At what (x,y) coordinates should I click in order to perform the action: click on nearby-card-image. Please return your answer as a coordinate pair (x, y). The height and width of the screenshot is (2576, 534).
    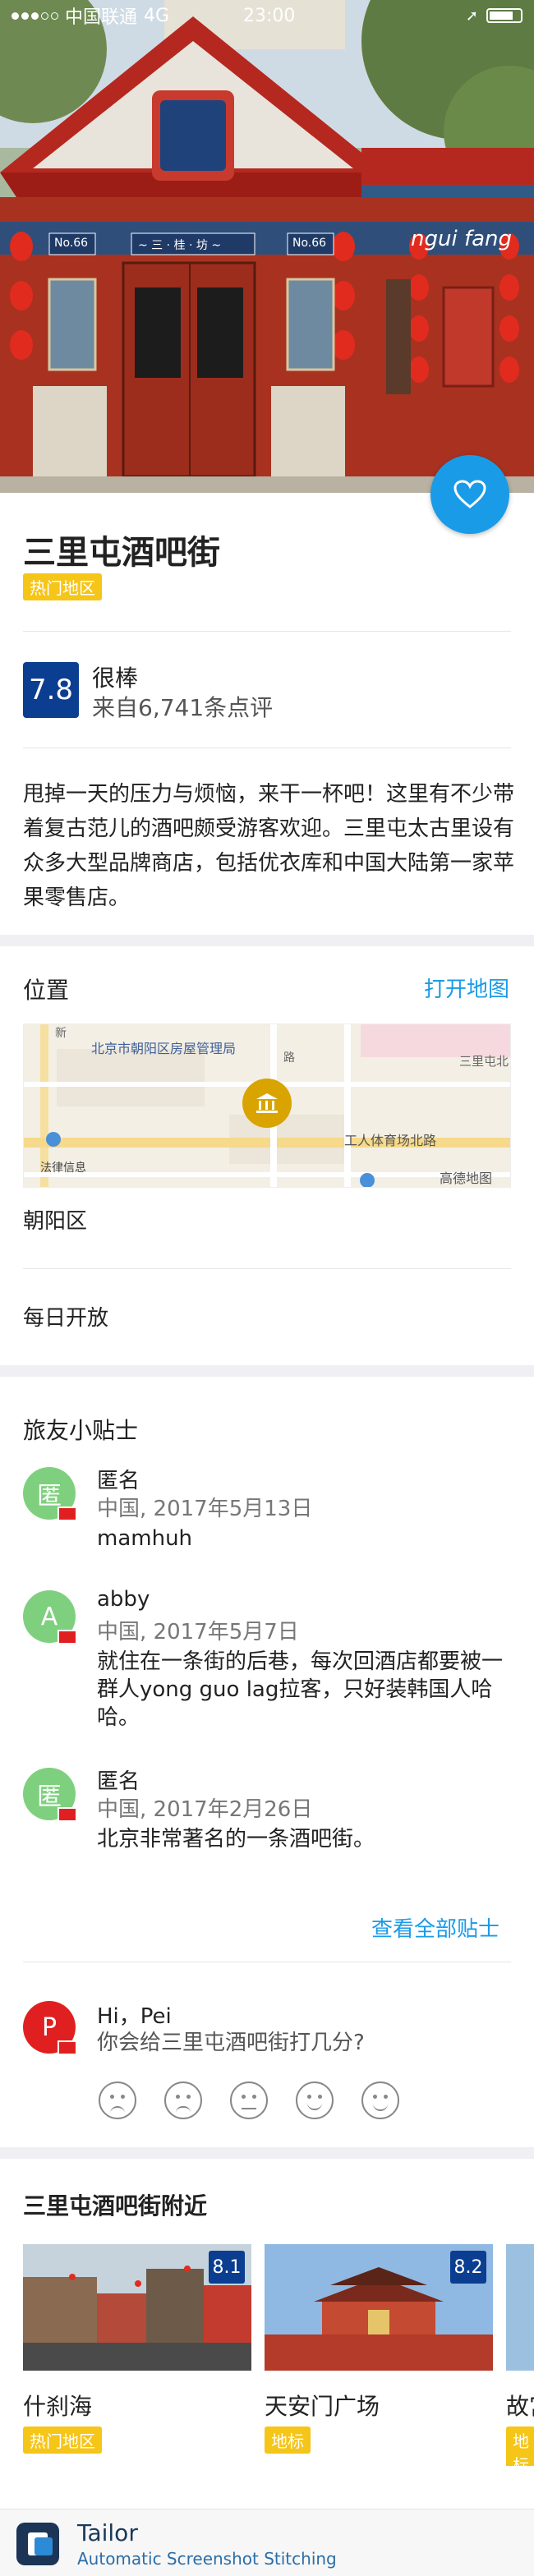
    Looking at the image, I should click on (520, 2307).